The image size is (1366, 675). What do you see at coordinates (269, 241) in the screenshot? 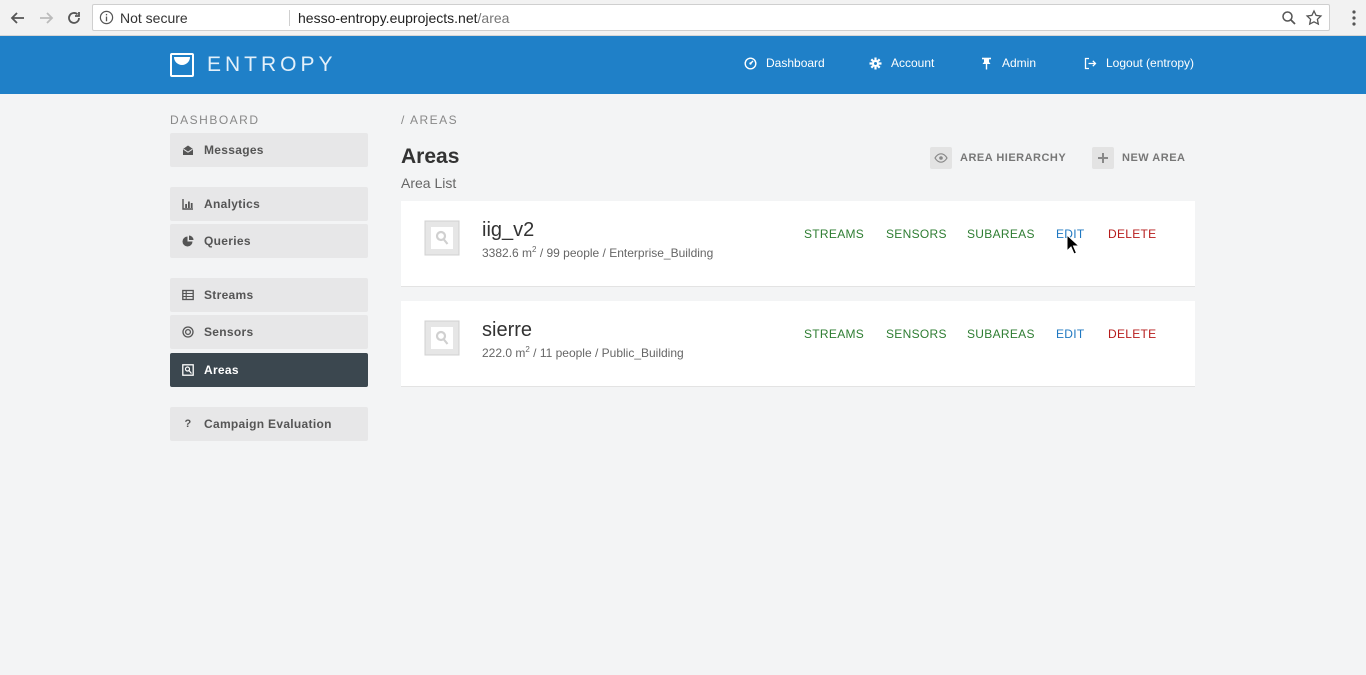
I see `sidebar-item-queries: Queries` at bounding box center [269, 241].